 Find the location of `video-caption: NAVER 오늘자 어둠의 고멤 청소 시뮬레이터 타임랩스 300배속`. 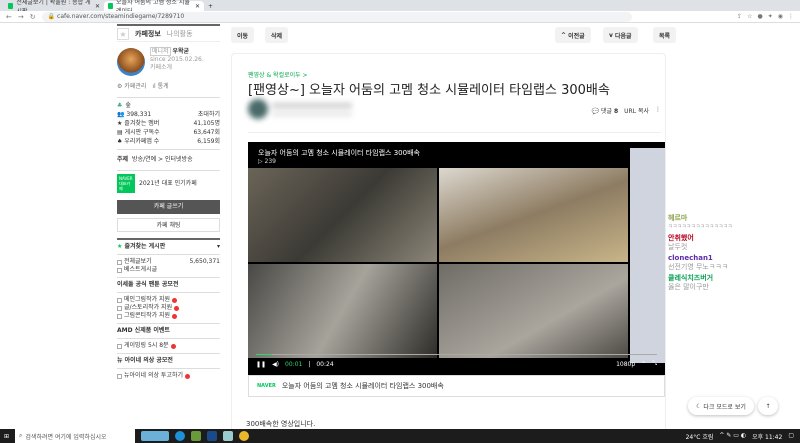

video-caption: NAVER 오늘자 어둠의 고멤 청소 시뮬레이터 타임랩스 300배속 is located at coordinates (456, 386).